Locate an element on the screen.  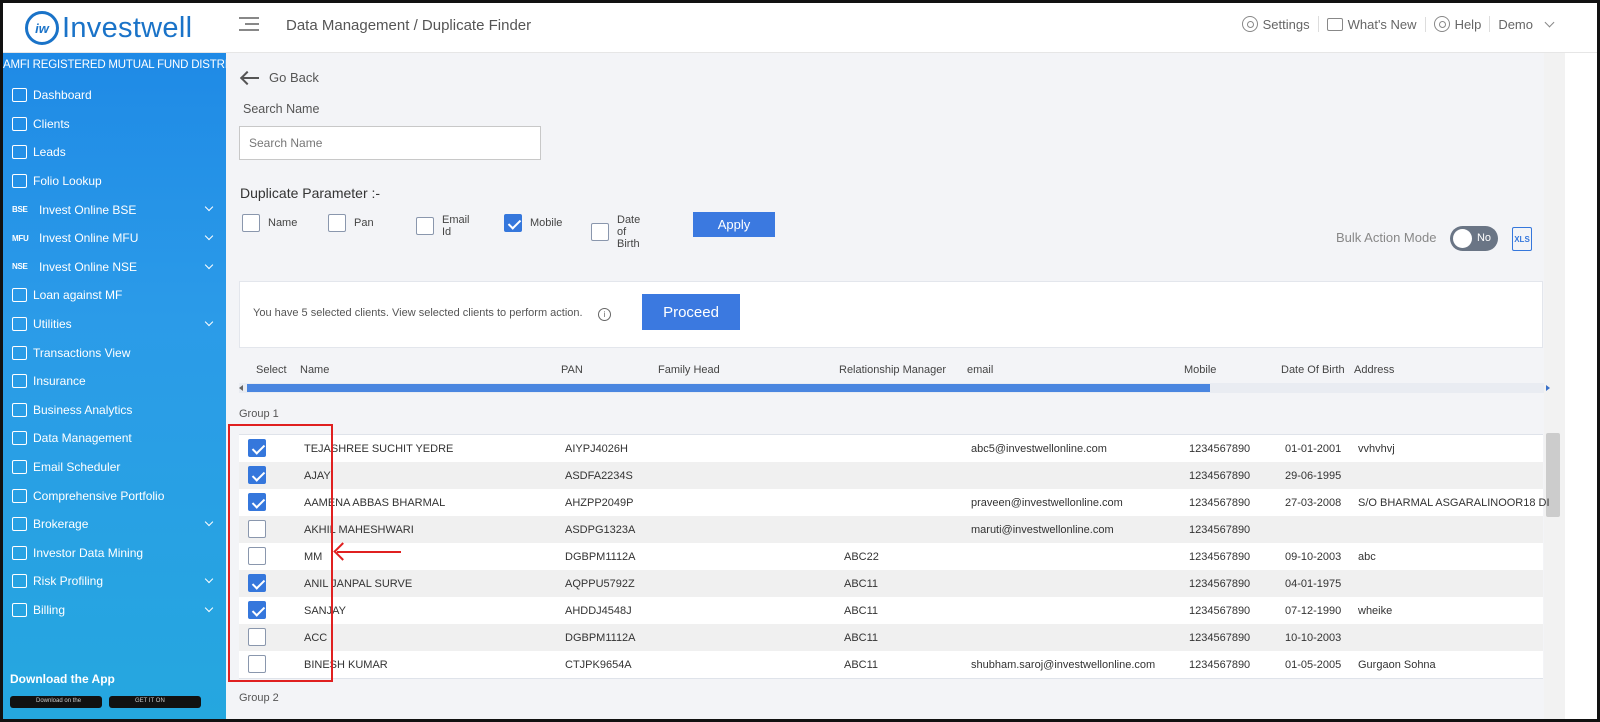
column-header-pan: PAN is located at coordinates (572, 370).